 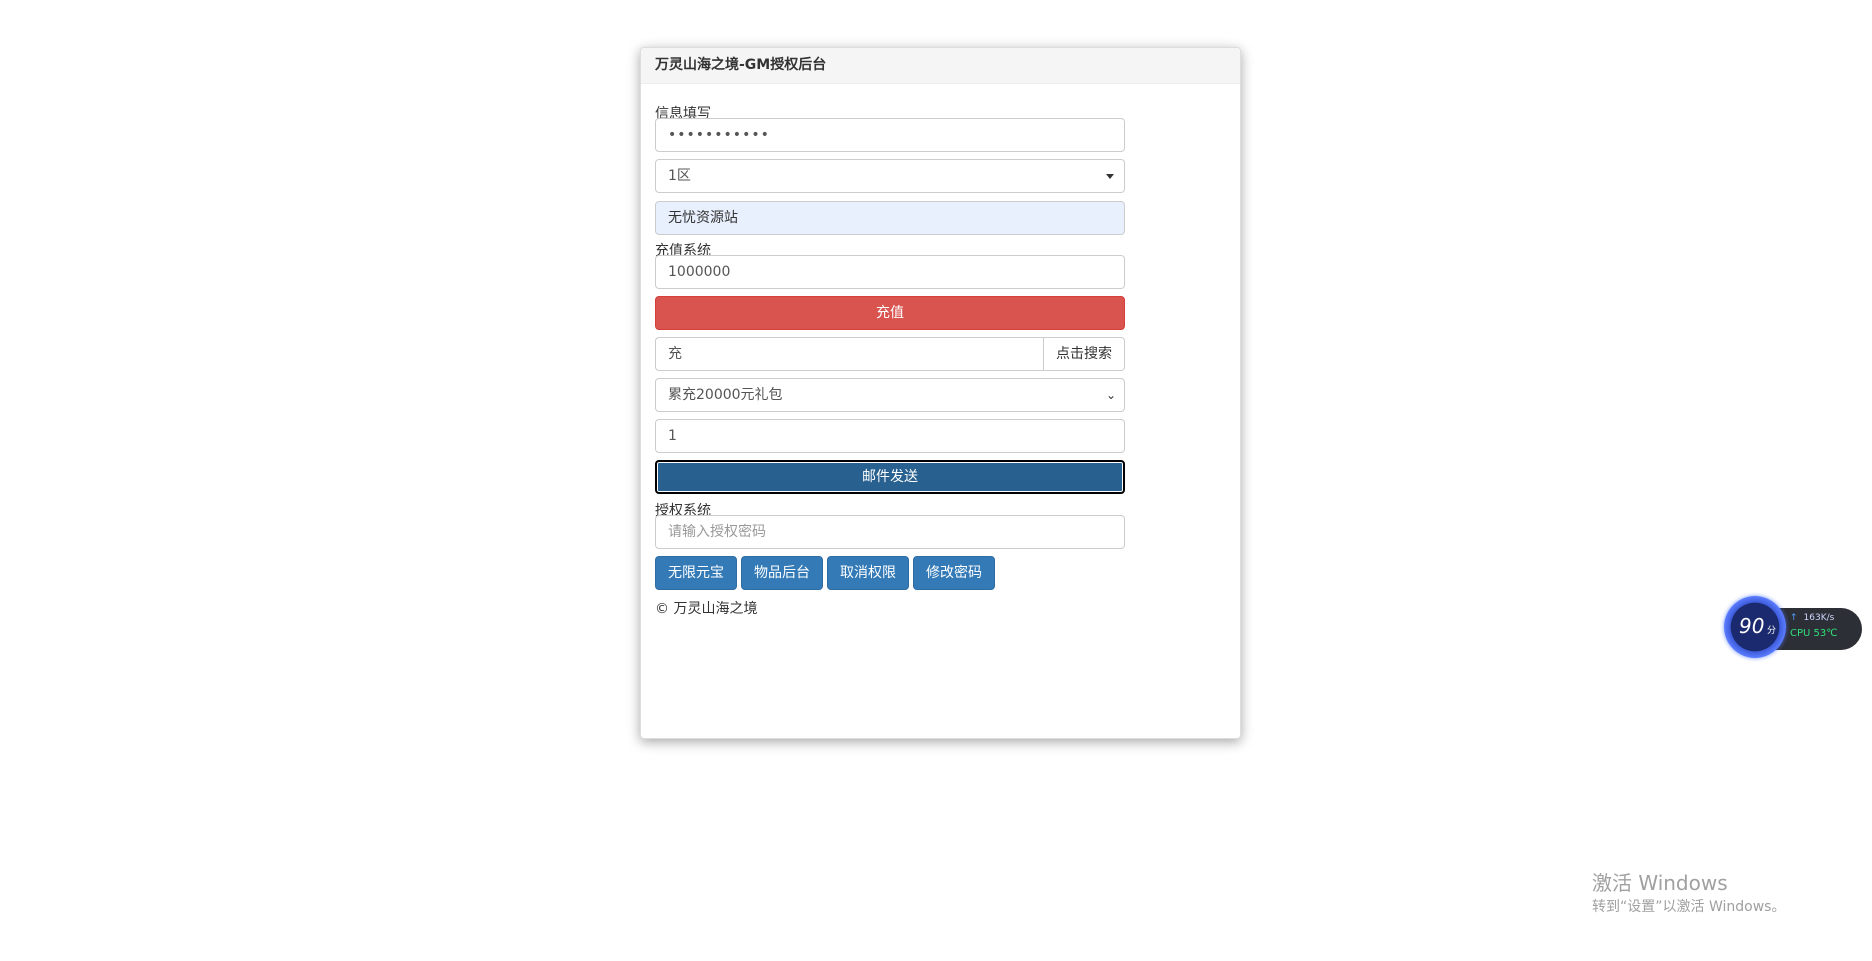 What do you see at coordinates (890, 272) in the screenshot?
I see `recharge-amount-input: 1000000` at bounding box center [890, 272].